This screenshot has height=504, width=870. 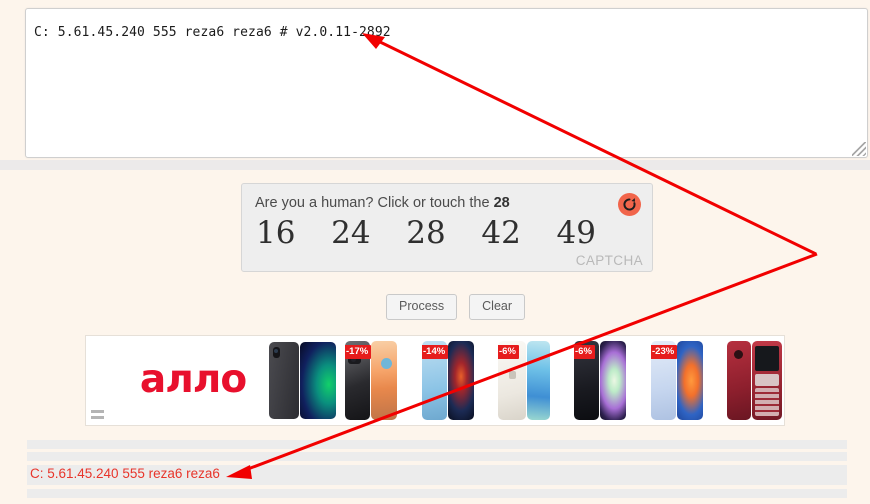 I want to click on clear-button: Clear, so click(x=497, y=307).